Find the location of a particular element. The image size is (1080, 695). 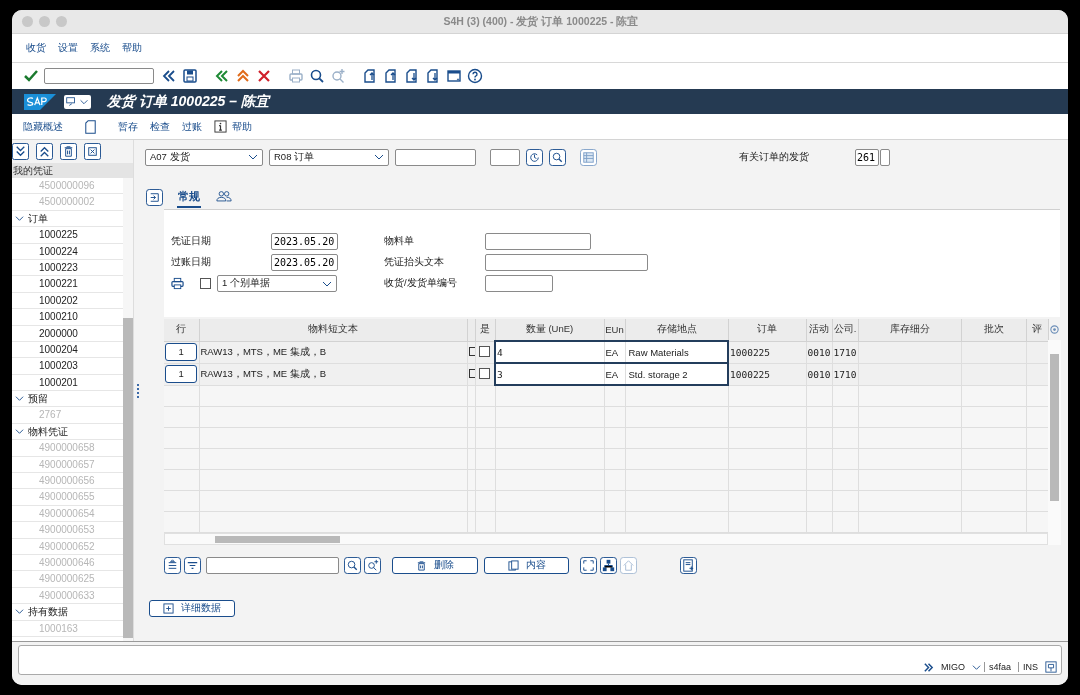

help-button: 帮助 is located at coordinates (233, 126).